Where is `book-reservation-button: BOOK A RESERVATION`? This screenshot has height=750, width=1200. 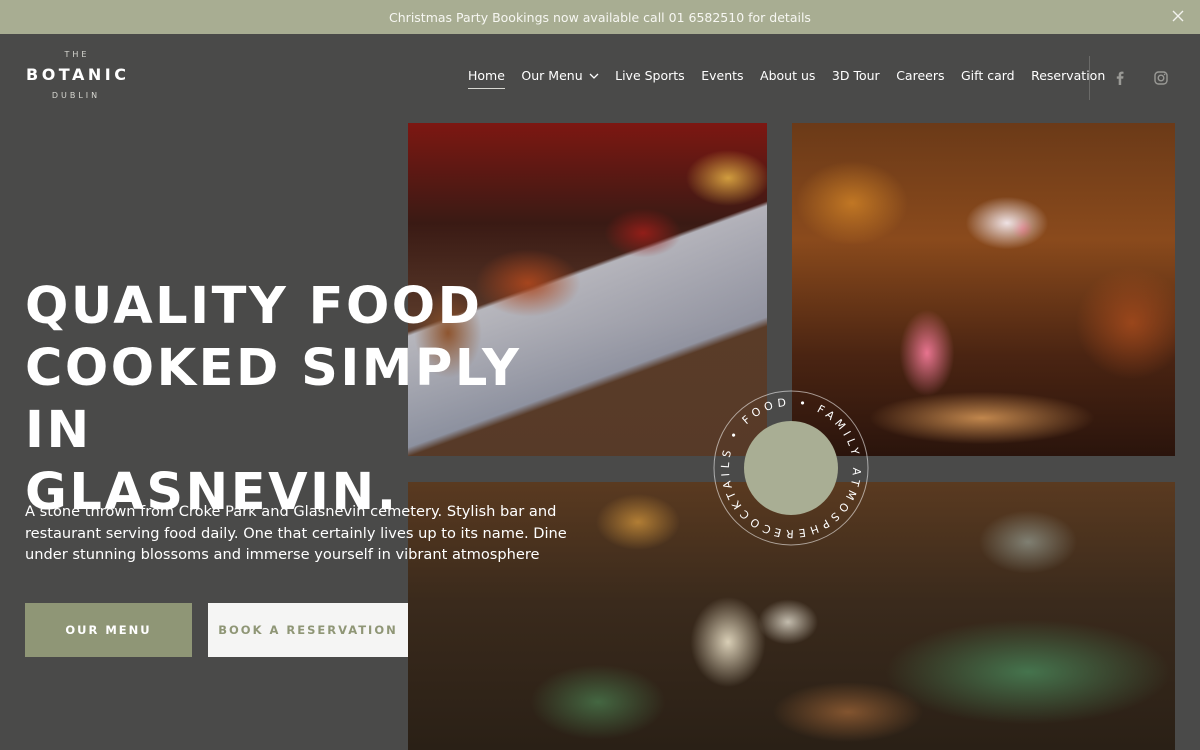 book-reservation-button: BOOK A RESERVATION is located at coordinates (308, 630).